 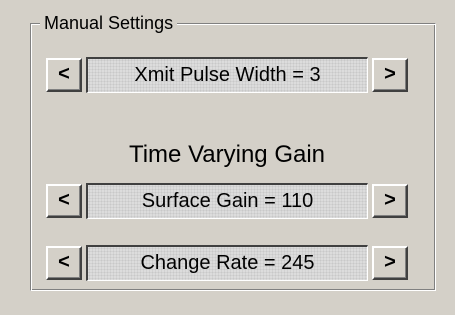 I want to click on change-rate-decrease-button: <, so click(x=64, y=263).